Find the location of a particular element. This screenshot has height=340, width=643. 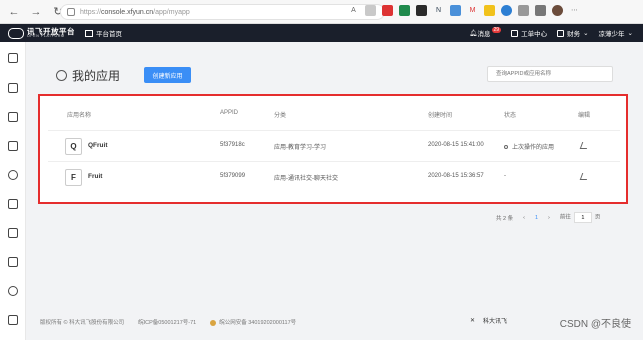

sidebar-ocr-icon is located at coordinates (13, 204).